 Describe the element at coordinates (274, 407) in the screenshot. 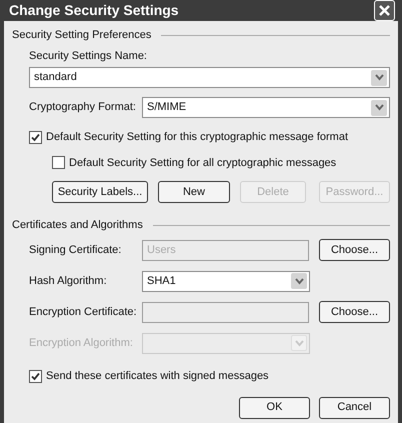

I see `button: OK` at that location.